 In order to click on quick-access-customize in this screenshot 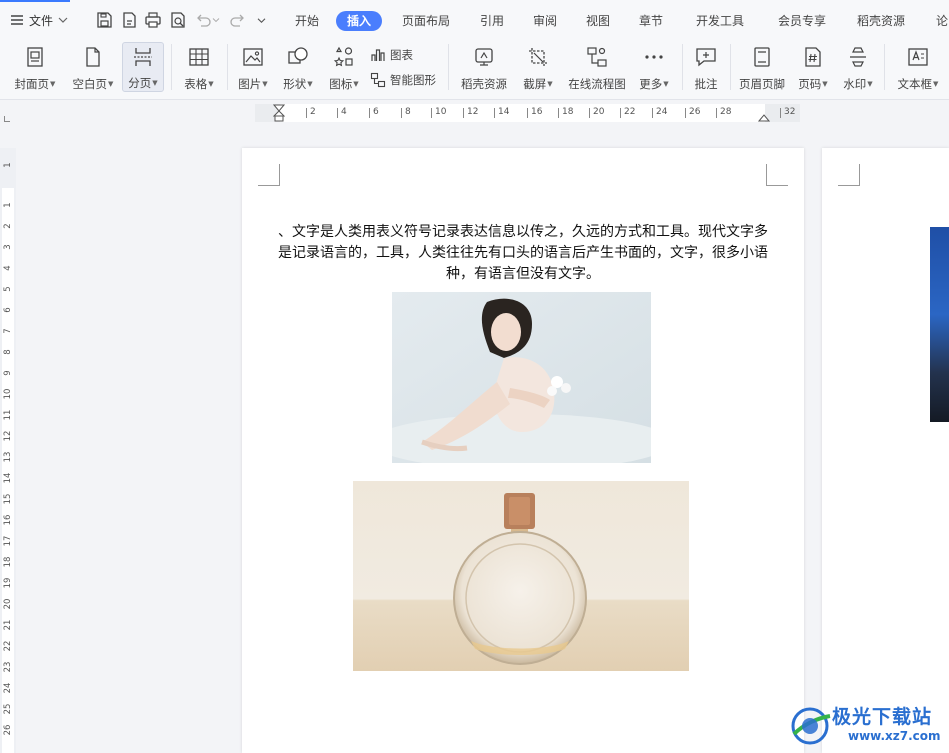, I will do `click(261, 20)`.